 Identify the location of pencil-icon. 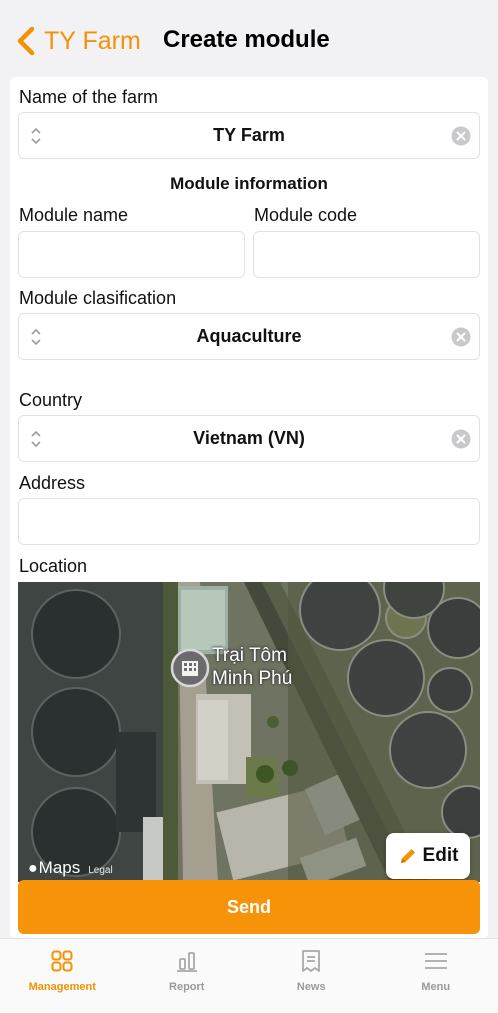
(407, 856).